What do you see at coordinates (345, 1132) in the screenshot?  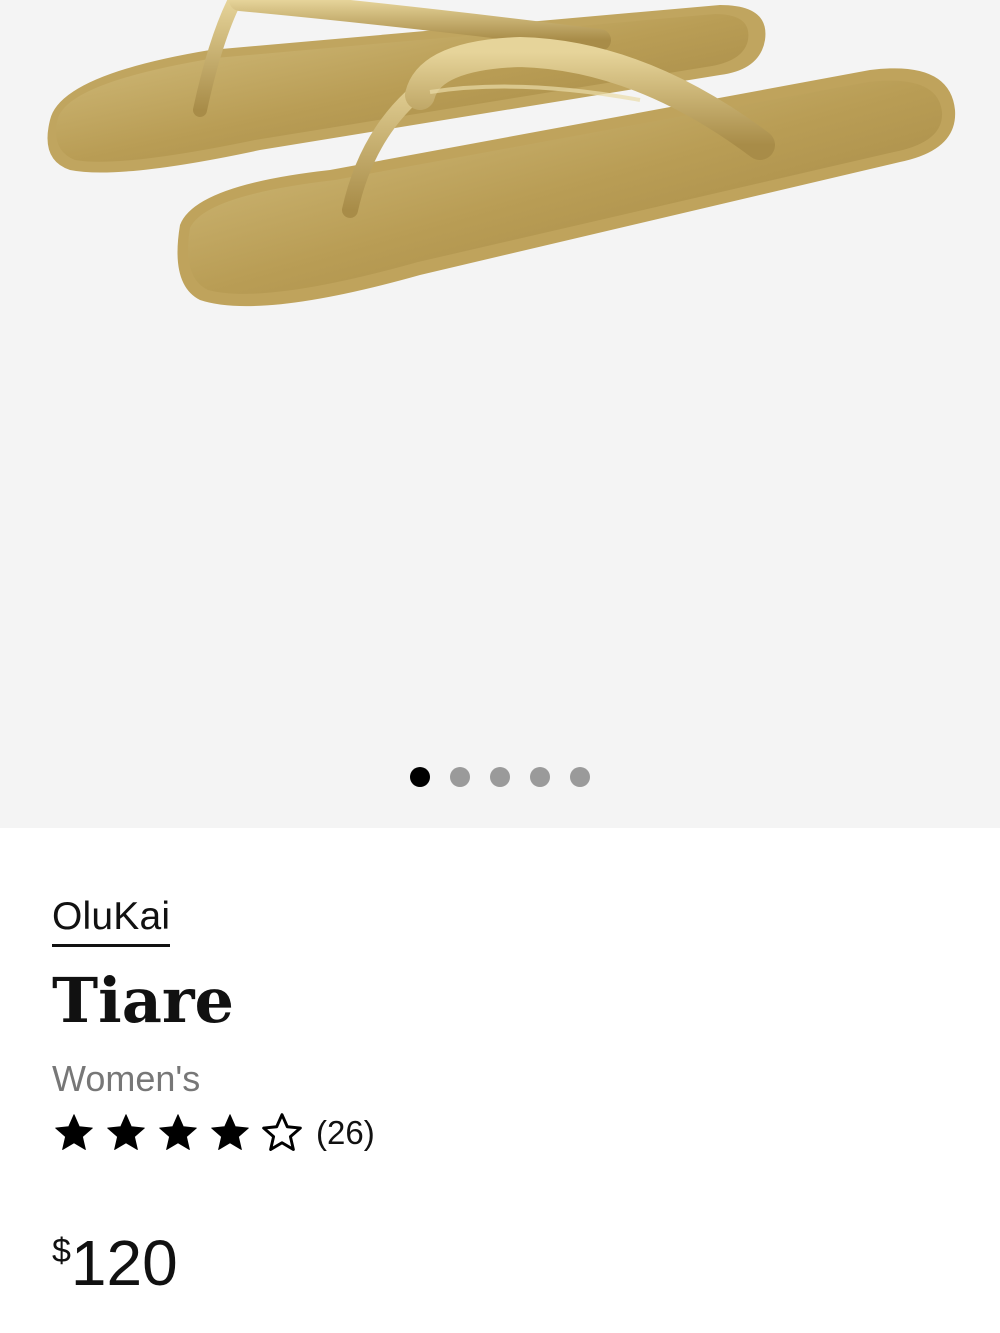 I see `review-count: (26)` at bounding box center [345, 1132].